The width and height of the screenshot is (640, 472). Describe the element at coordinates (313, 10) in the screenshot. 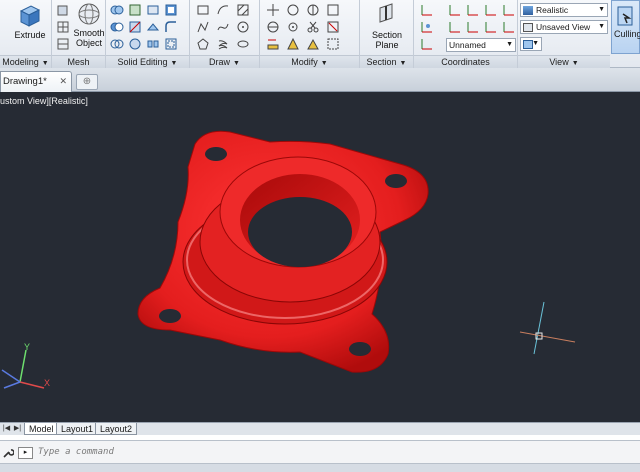

I see `copy-icon` at that location.